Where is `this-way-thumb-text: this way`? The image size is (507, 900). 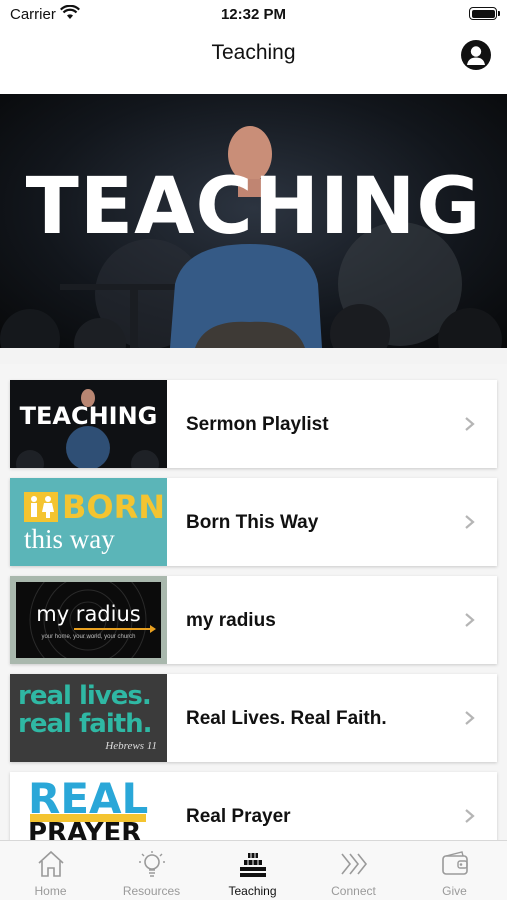 this-way-thumb-text: this way is located at coordinates (69, 539).